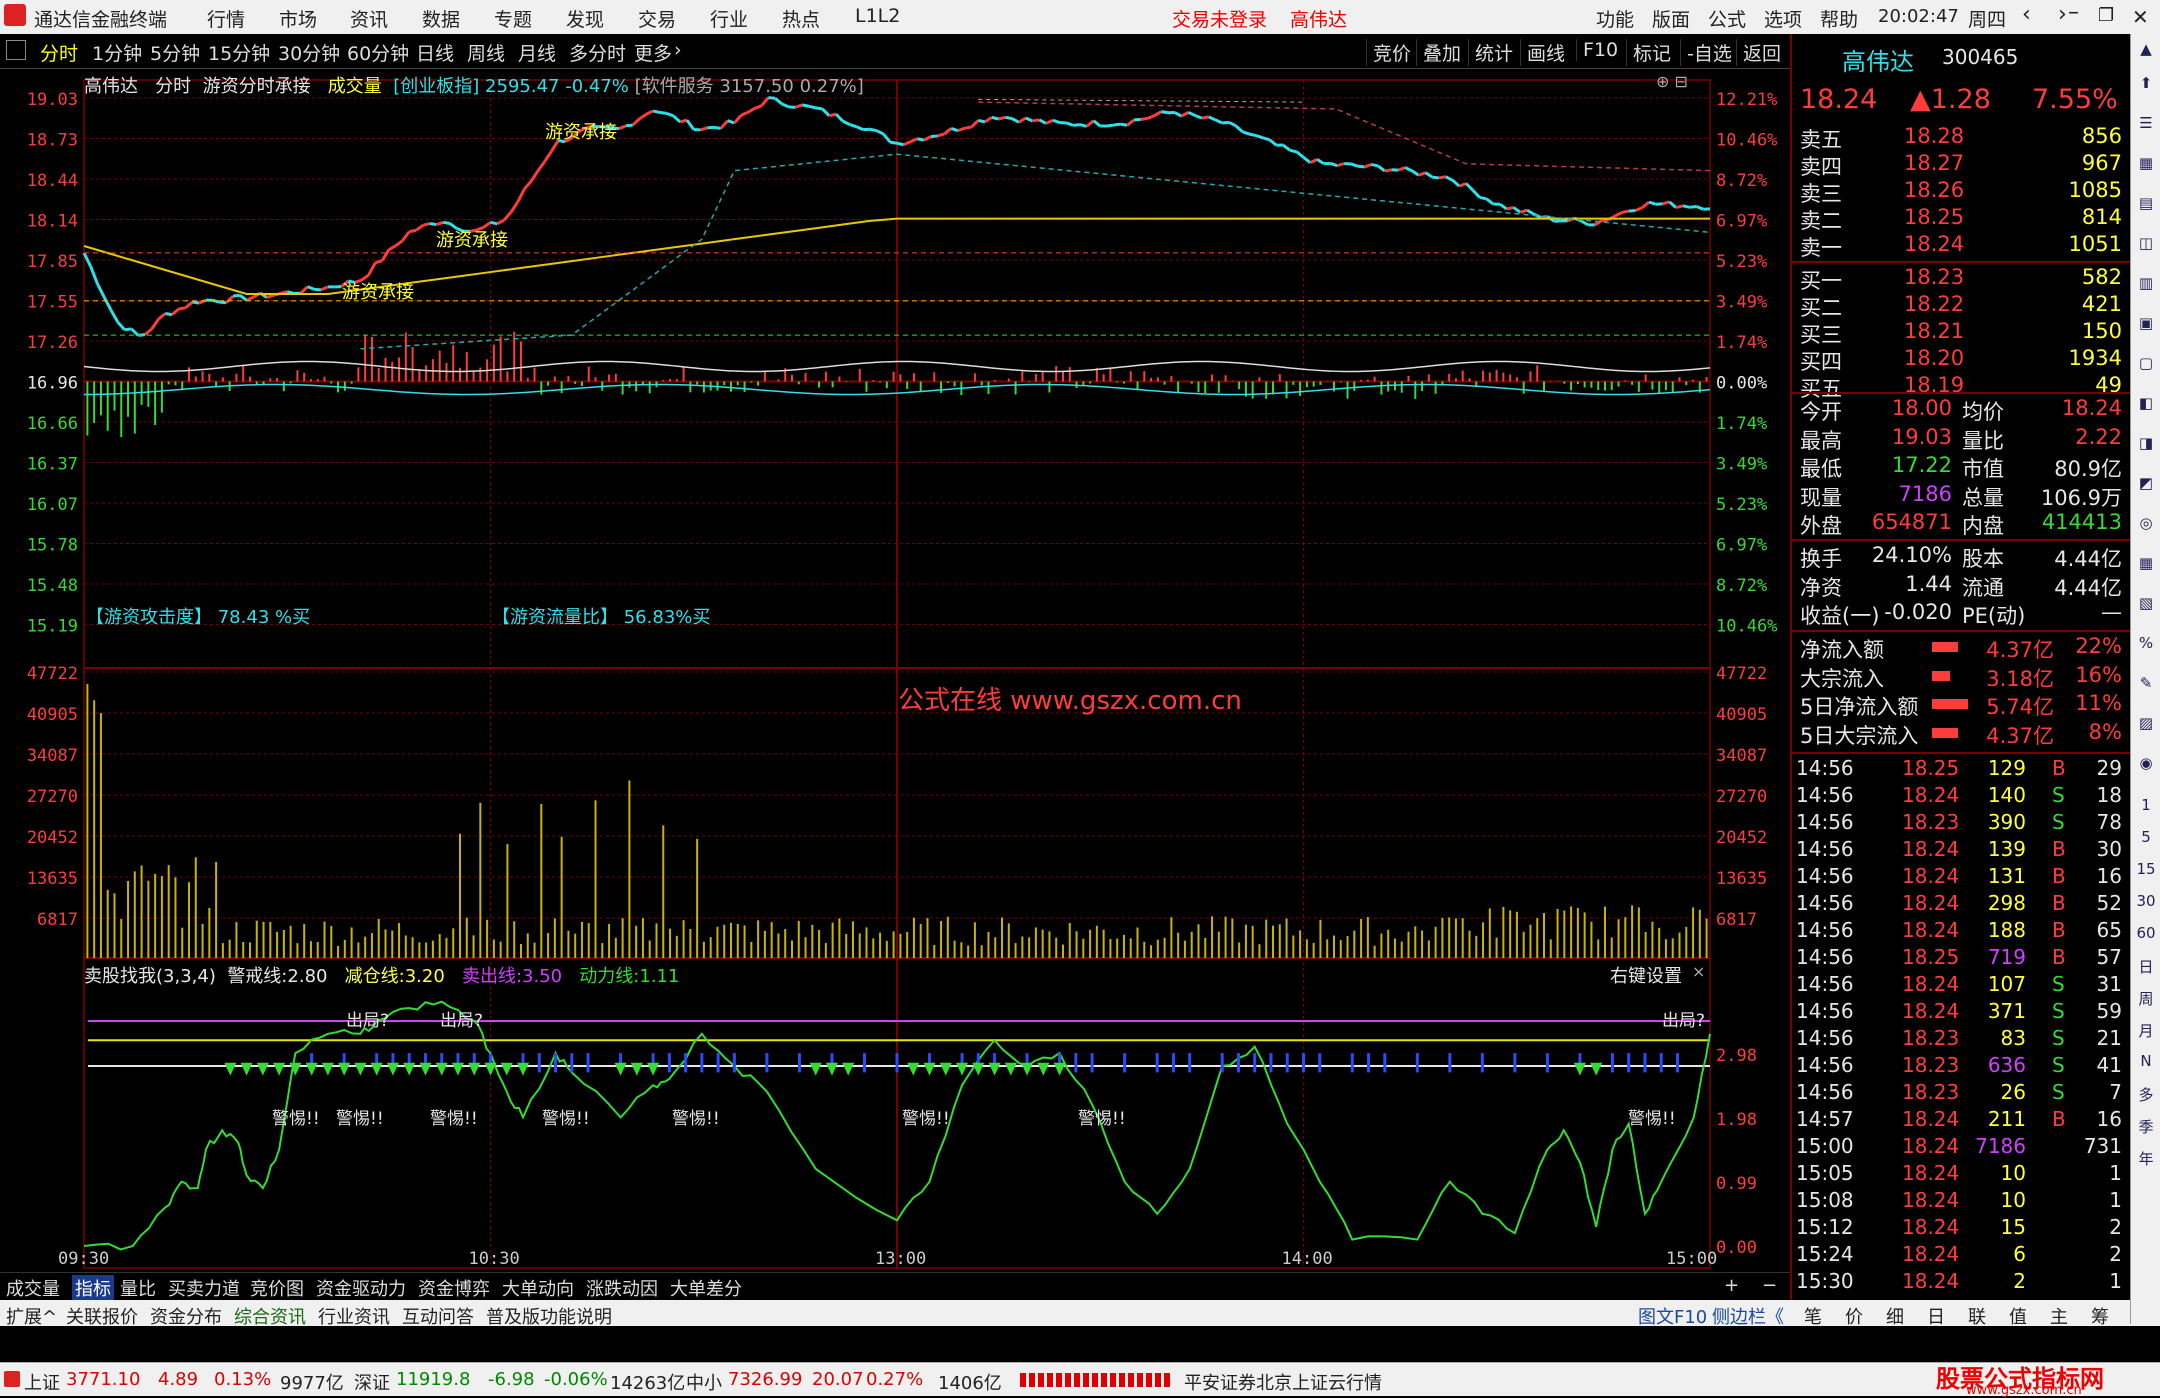 This screenshot has width=2160, height=1398. Describe the element at coordinates (138, 1288) in the screenshot. I see `tab-volume-ratio: 量比` at that location.